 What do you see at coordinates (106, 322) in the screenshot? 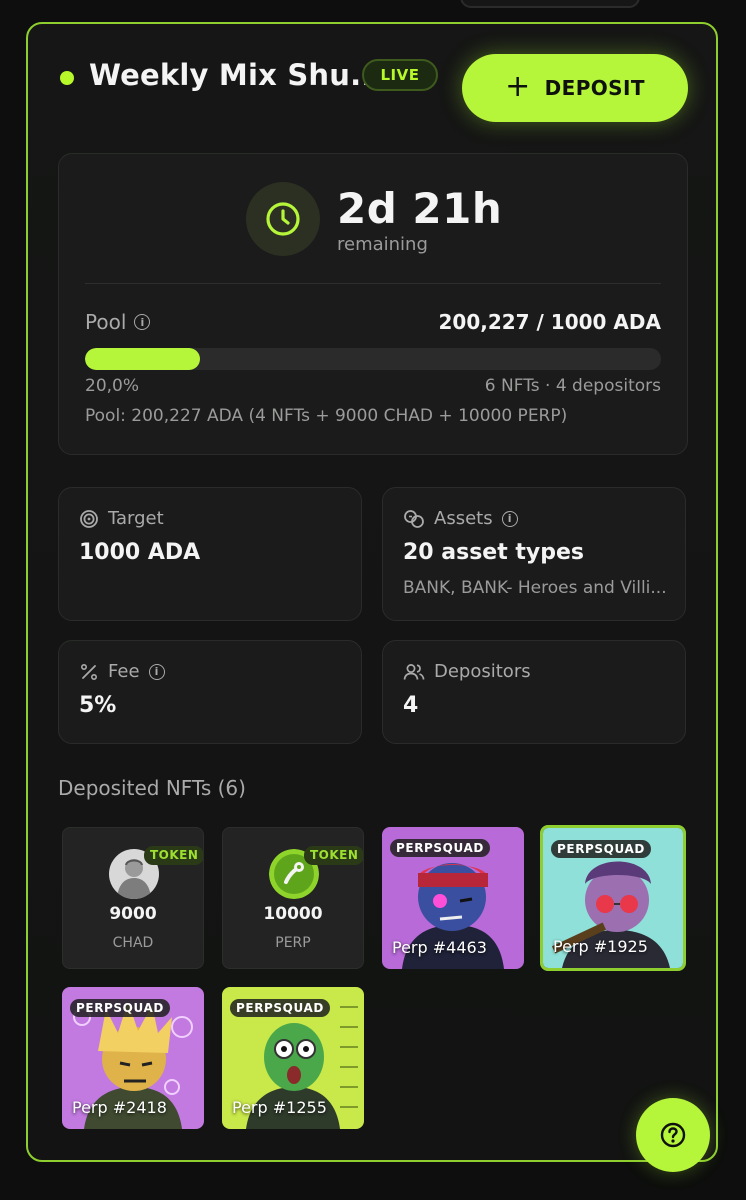
I see `pool-label-text: Pool` at bounding box center [106, 322].